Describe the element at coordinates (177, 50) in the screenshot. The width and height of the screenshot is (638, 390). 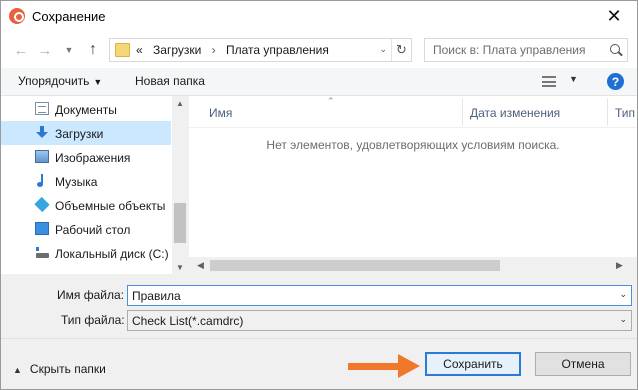
I see `breadcrumb-item-downloads: Загрузки` at that location.